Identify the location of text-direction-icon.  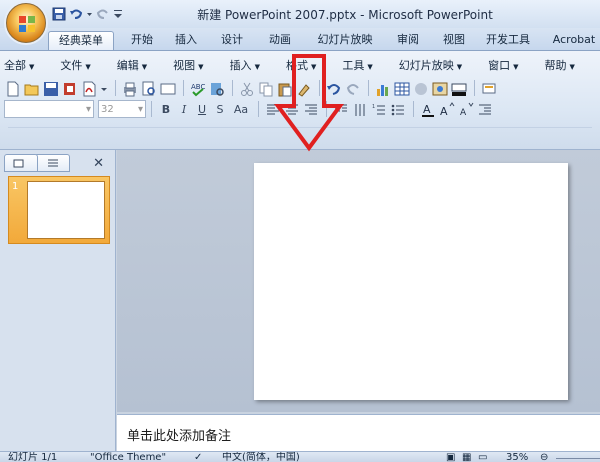
(359, 109).